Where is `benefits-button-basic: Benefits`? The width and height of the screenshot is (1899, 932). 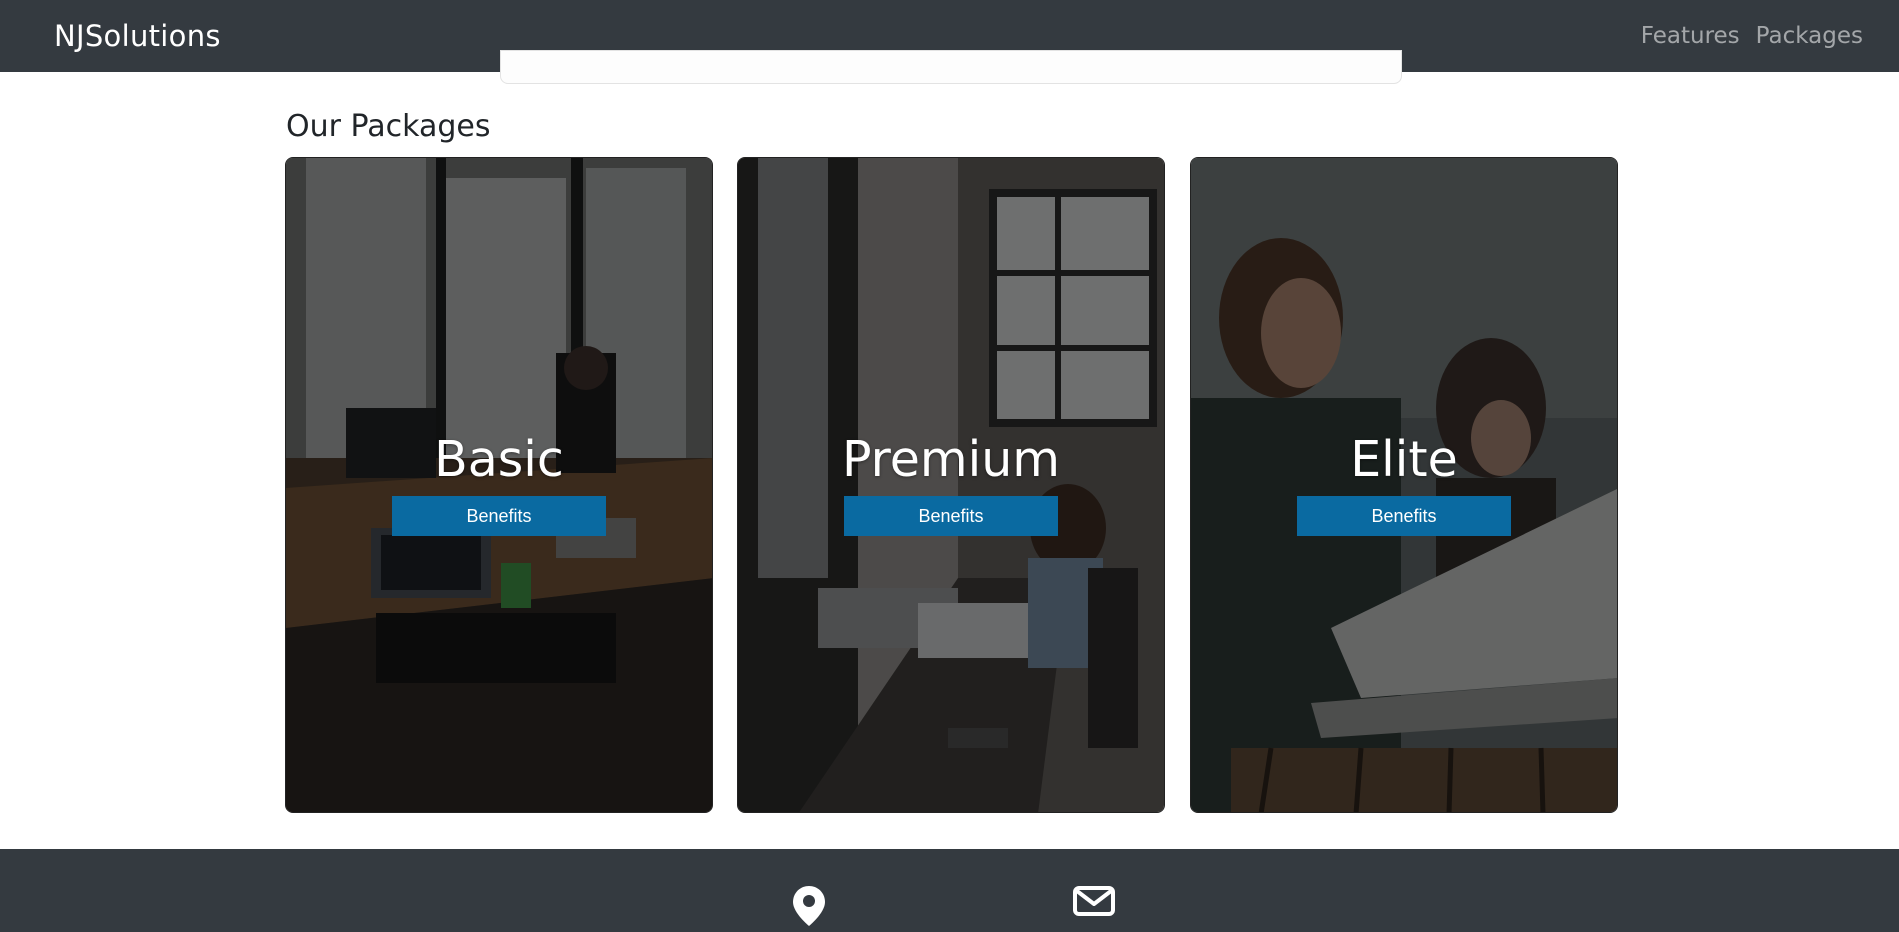 benefits-button-basic: Benefits is located at coordinates (499, 516).